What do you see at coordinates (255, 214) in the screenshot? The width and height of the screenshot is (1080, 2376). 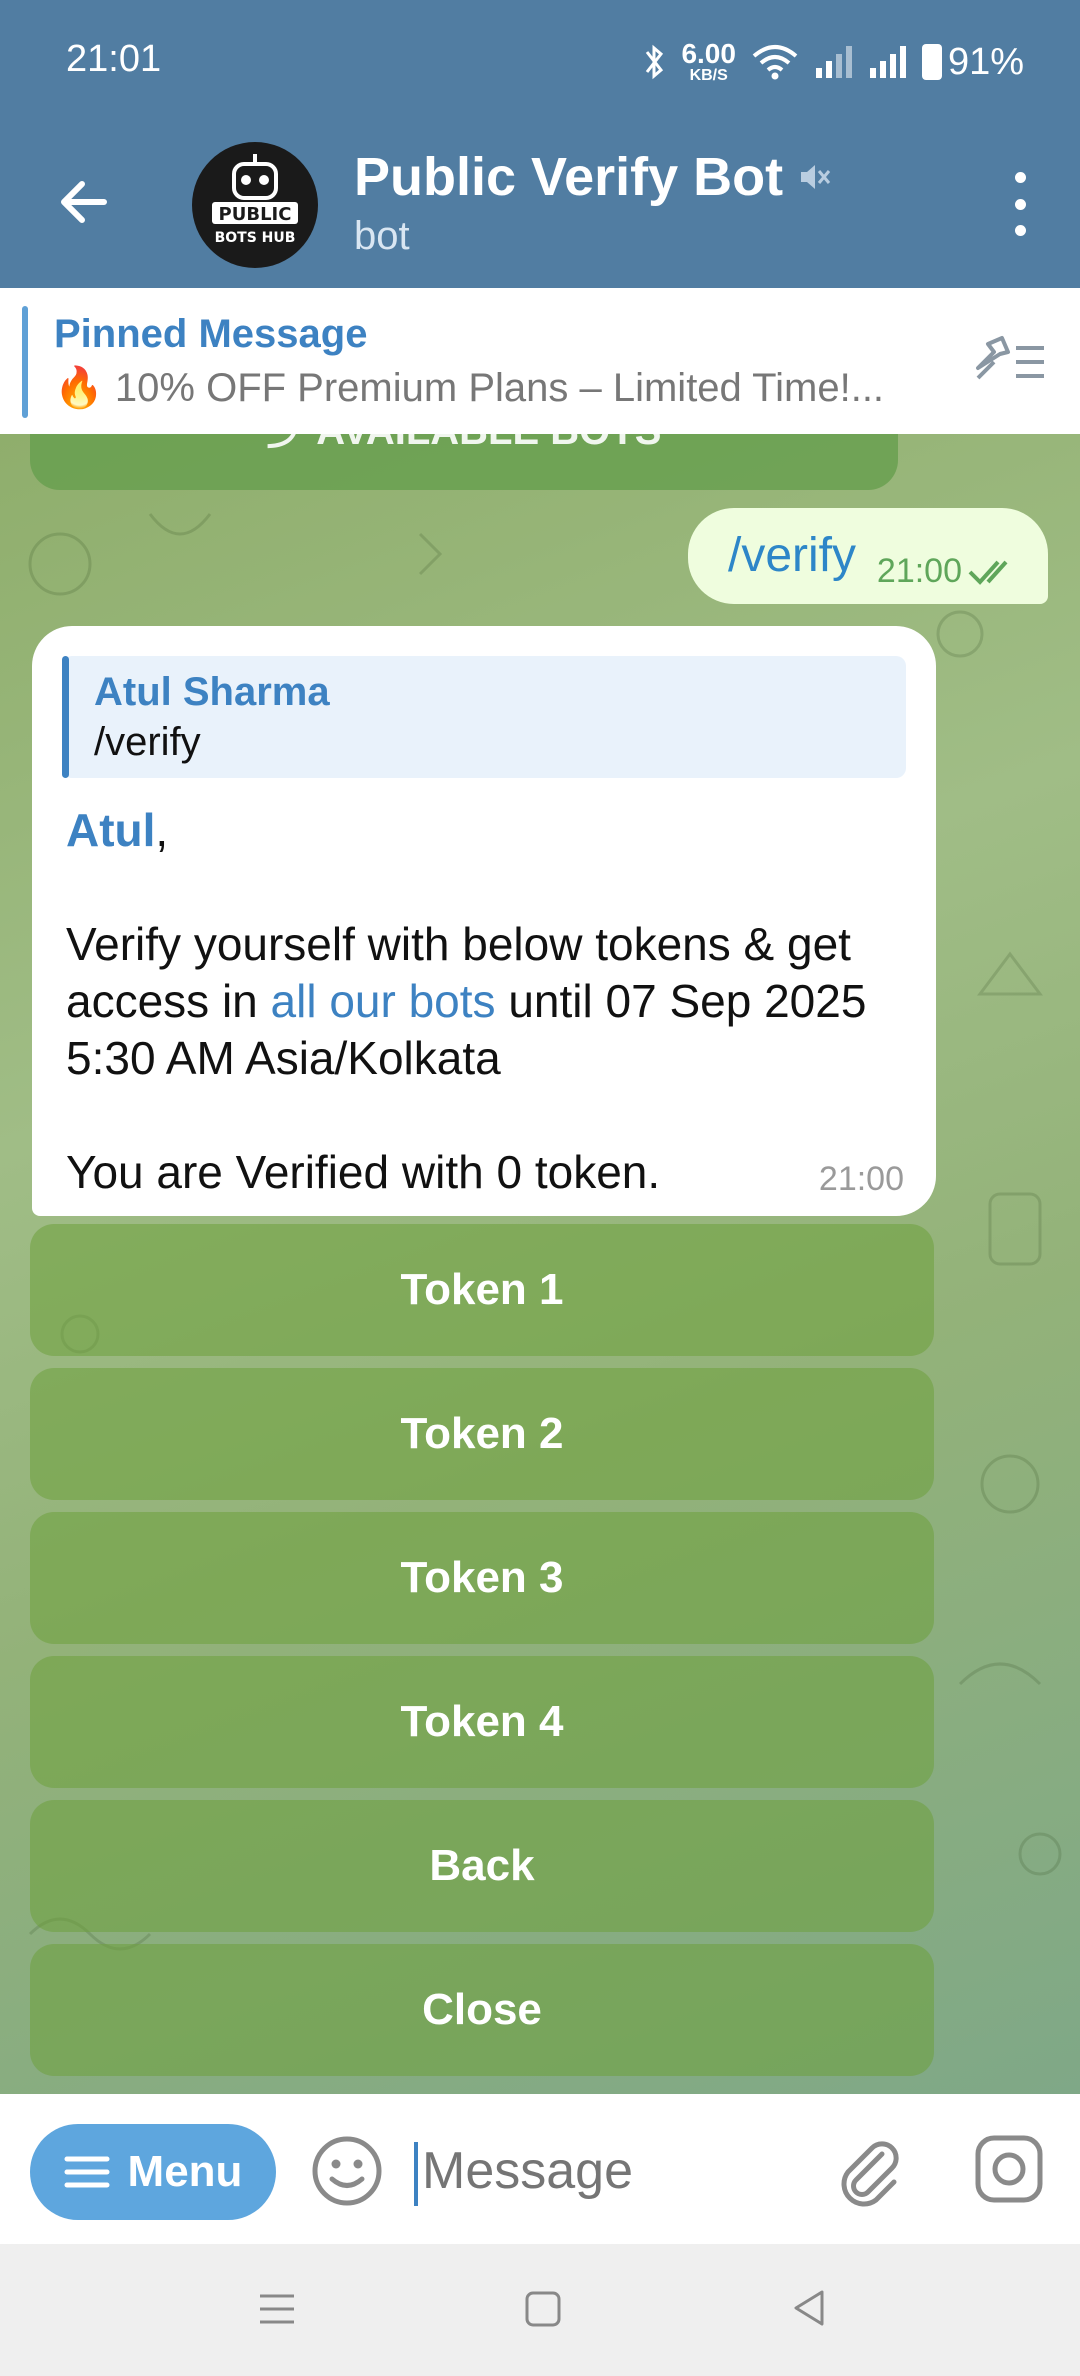 I see `svg-text: PUBLIC` at bounding box center [255, 214].